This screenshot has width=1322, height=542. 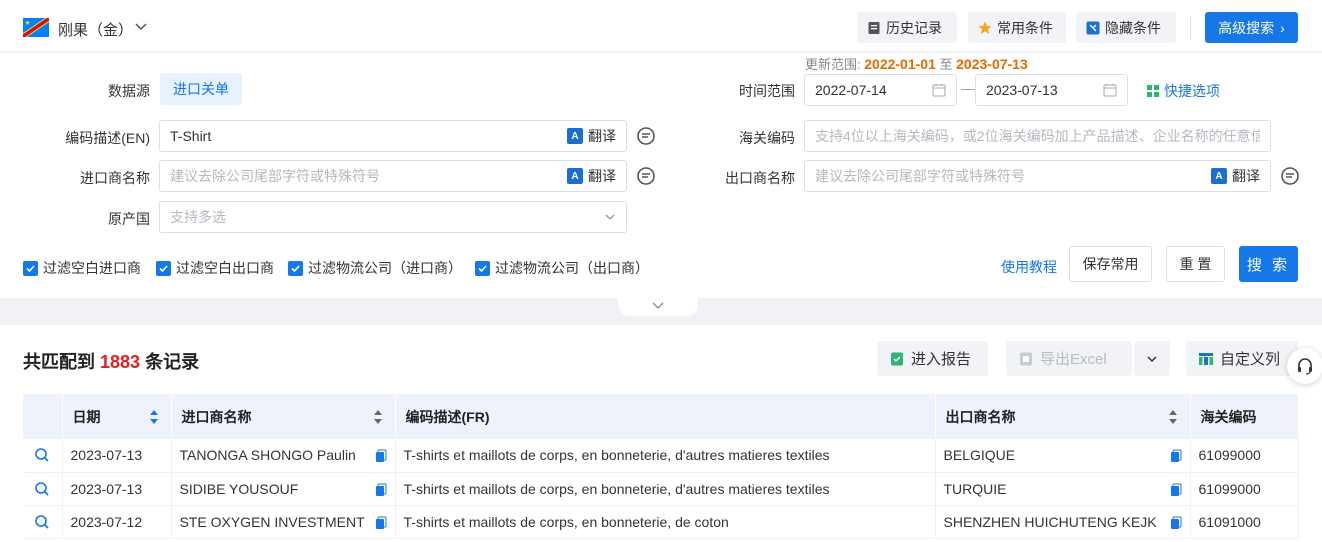 I want to click on code-desc-label: 编码描述(EN), so click(x=107, y=138).